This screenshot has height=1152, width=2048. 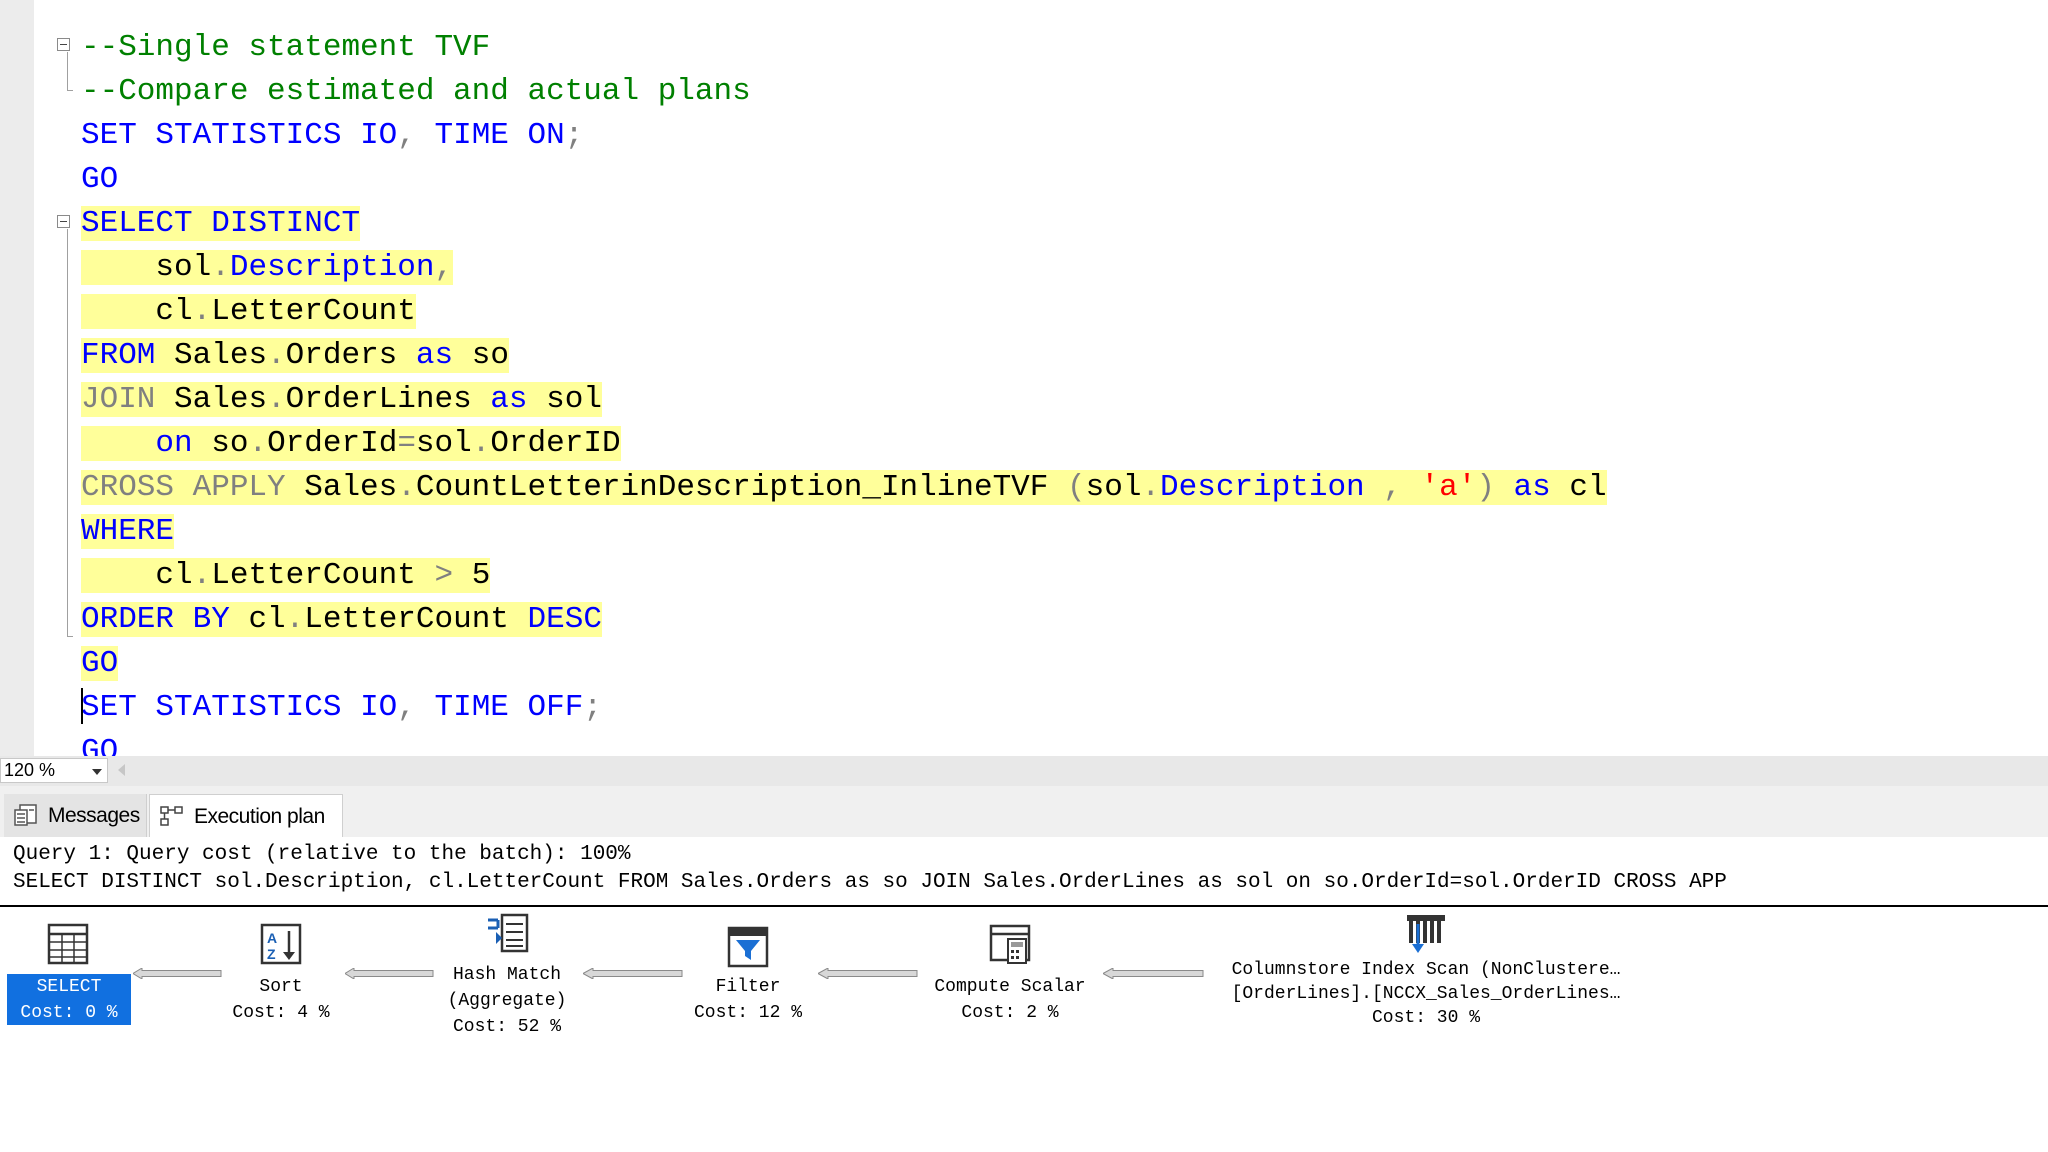 I want to click on code-line-1: --Single statement TVF, so click(x=285, y=48).